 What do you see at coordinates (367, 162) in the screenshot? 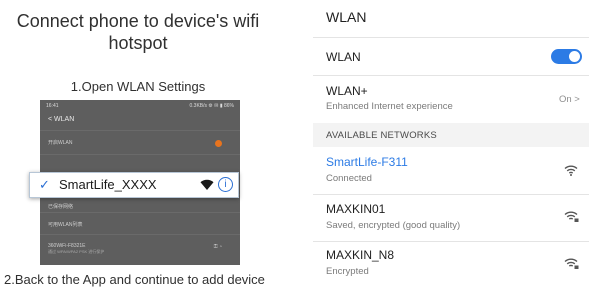
I see `network-name: SmartLife-F311` at bounding box center [367, 162].